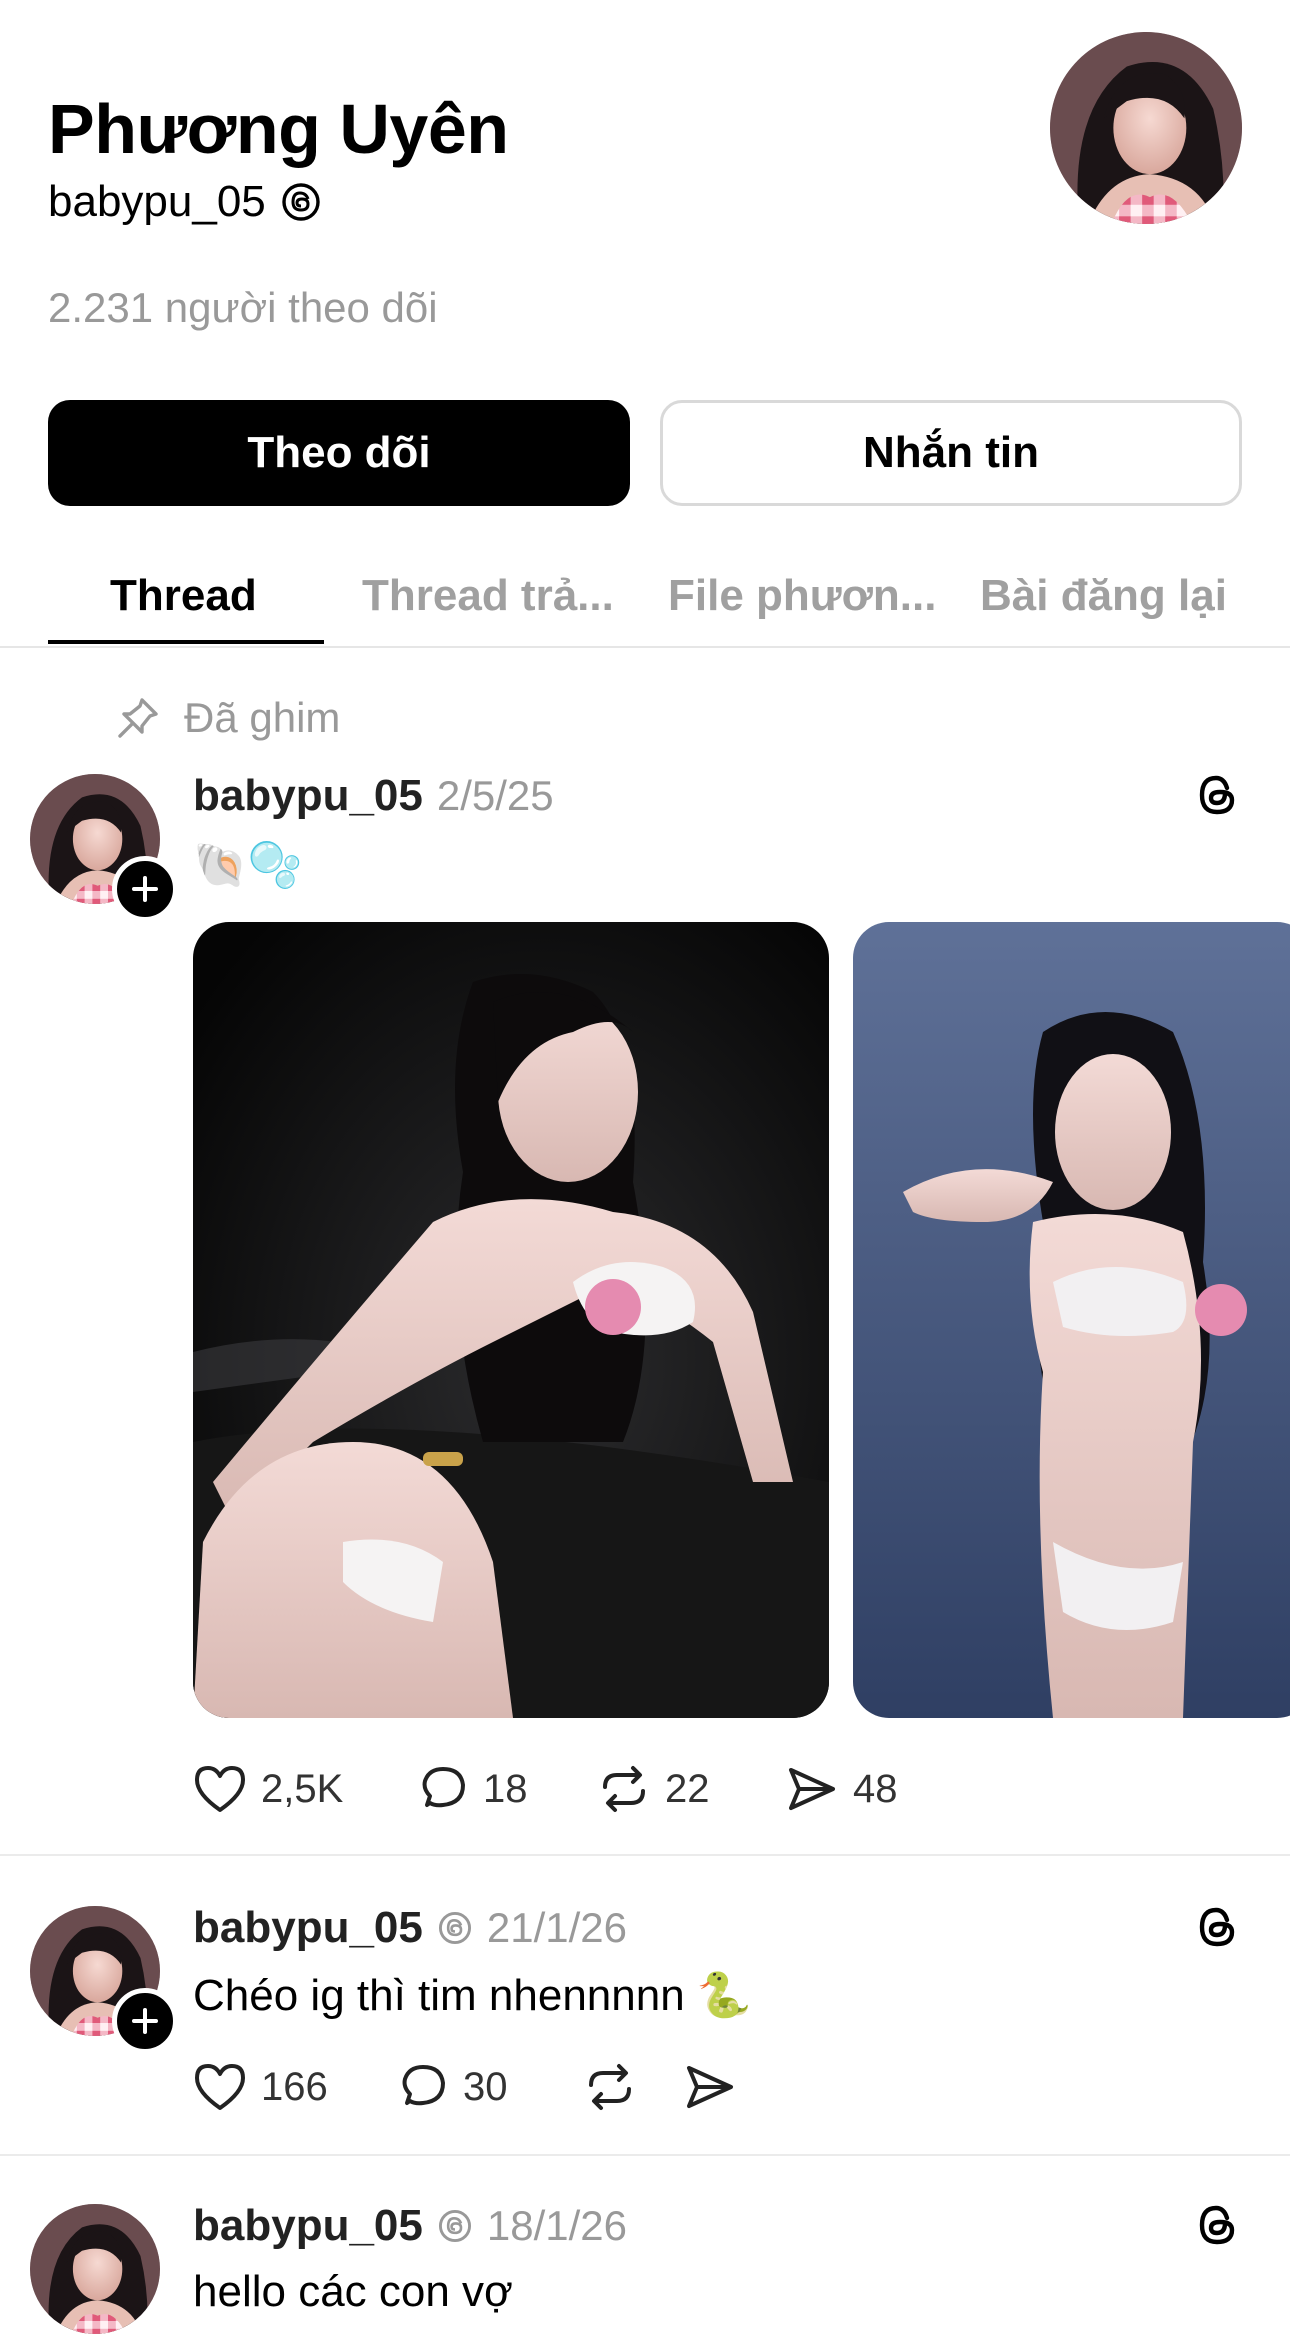 The height and width of the screenshot is (2334, 1290). I want to click on post-header: babypu_05 18/1/26, so click(410, 2226).